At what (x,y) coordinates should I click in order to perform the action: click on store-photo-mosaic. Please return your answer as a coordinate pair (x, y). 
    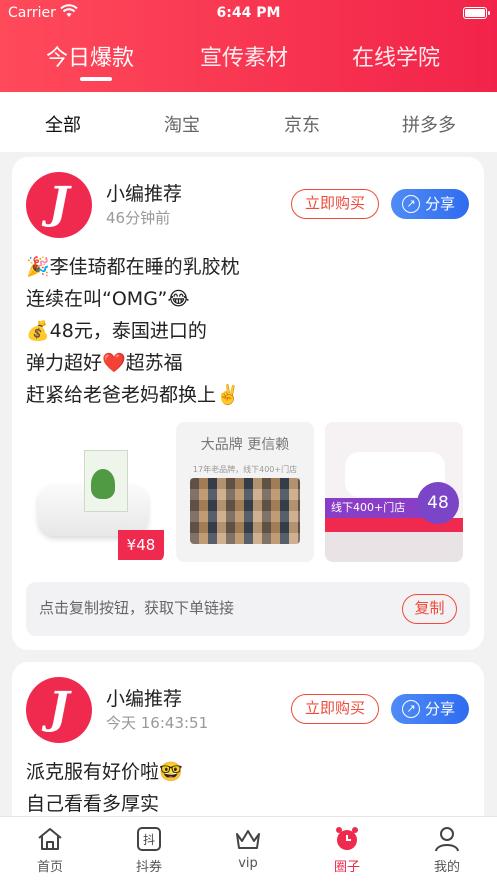
    Looking at the image, I should click on (245, 511).